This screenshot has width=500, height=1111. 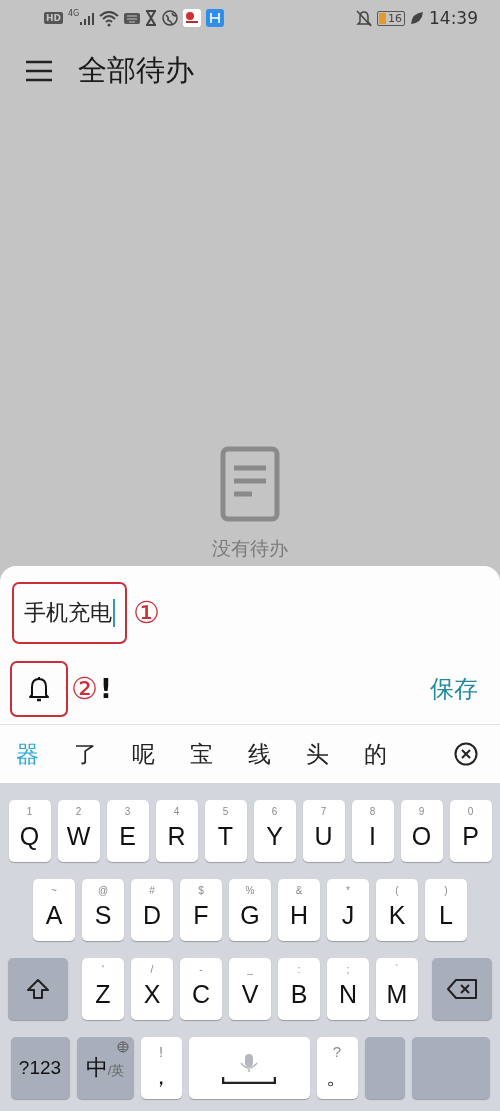 What do you see at coordinates (103, 989) in the screenshot?
I see `key: ' Z` at bounding box center [103, 989].